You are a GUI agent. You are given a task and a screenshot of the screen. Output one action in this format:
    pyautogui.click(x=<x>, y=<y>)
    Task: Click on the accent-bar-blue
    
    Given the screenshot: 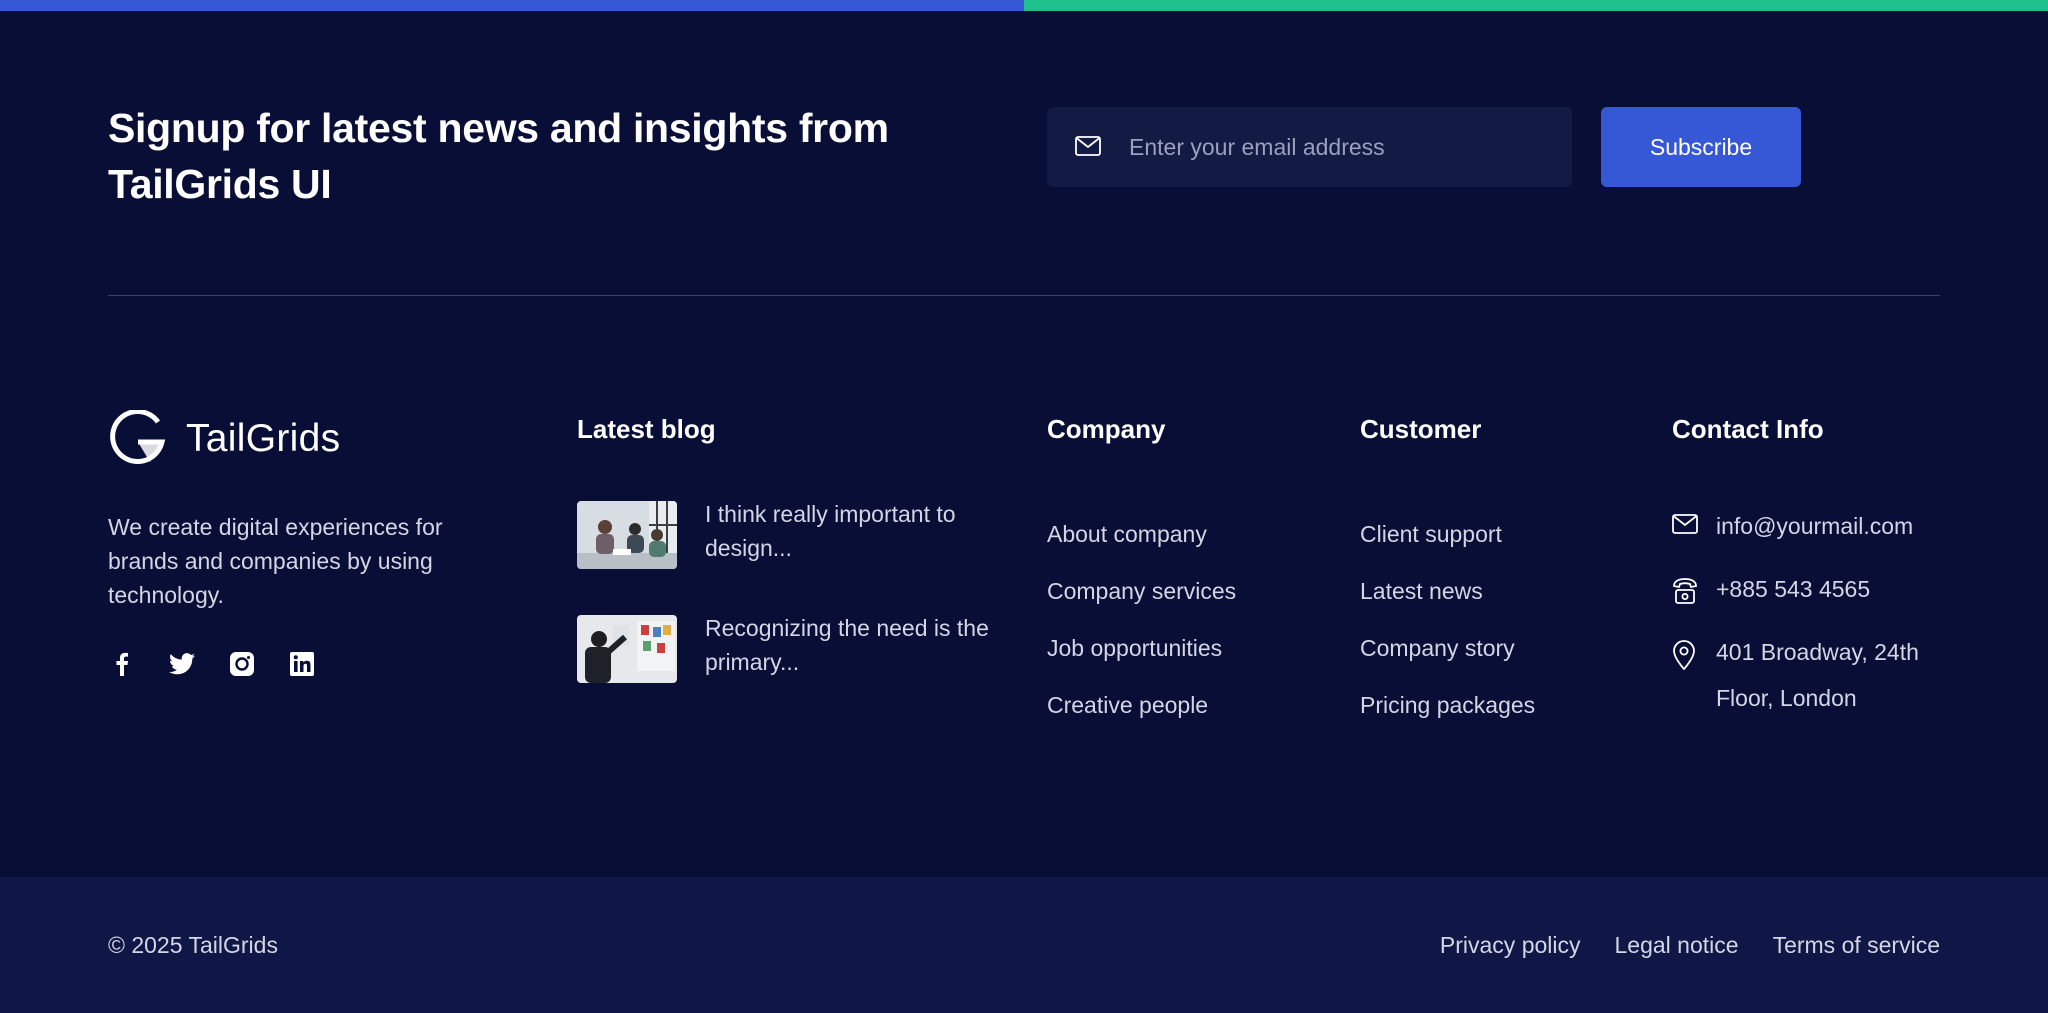 What is the action you would take?
    pyautogui.click(x=512, y=5)
    